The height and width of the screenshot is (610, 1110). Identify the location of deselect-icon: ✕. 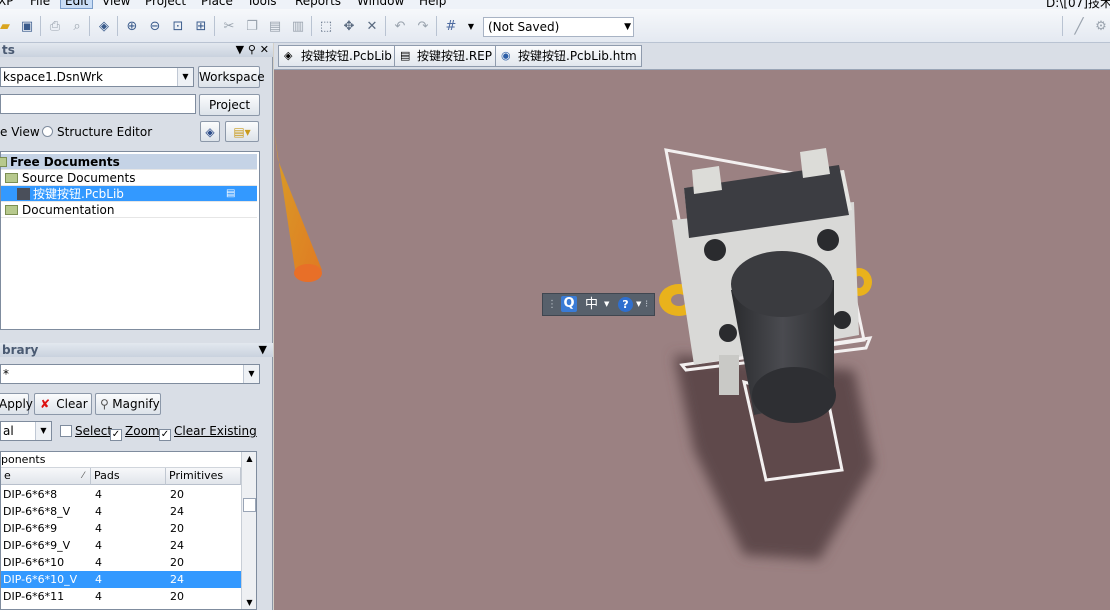
(372, 26).